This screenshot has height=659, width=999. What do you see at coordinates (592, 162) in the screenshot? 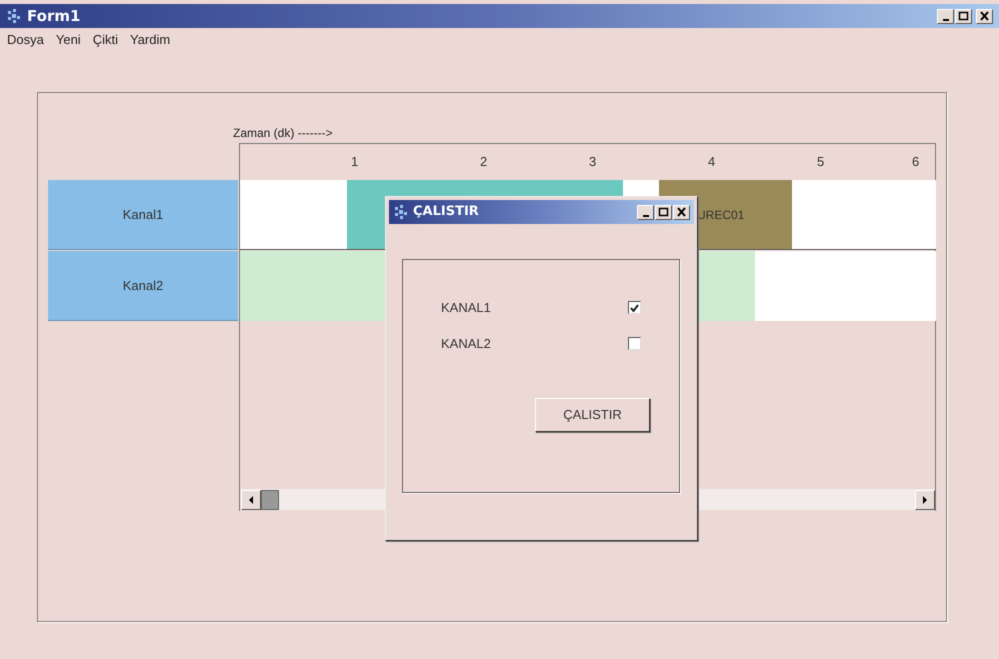
I see `tick-label: 3` at bounding box center [592, 162].